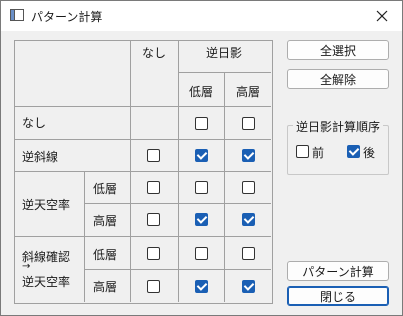 This screenshot has width=403, height=316. Describe the element at coordinates (105, 189) in the screenshot. I see `row-sublabel-low: 低層` at that location.